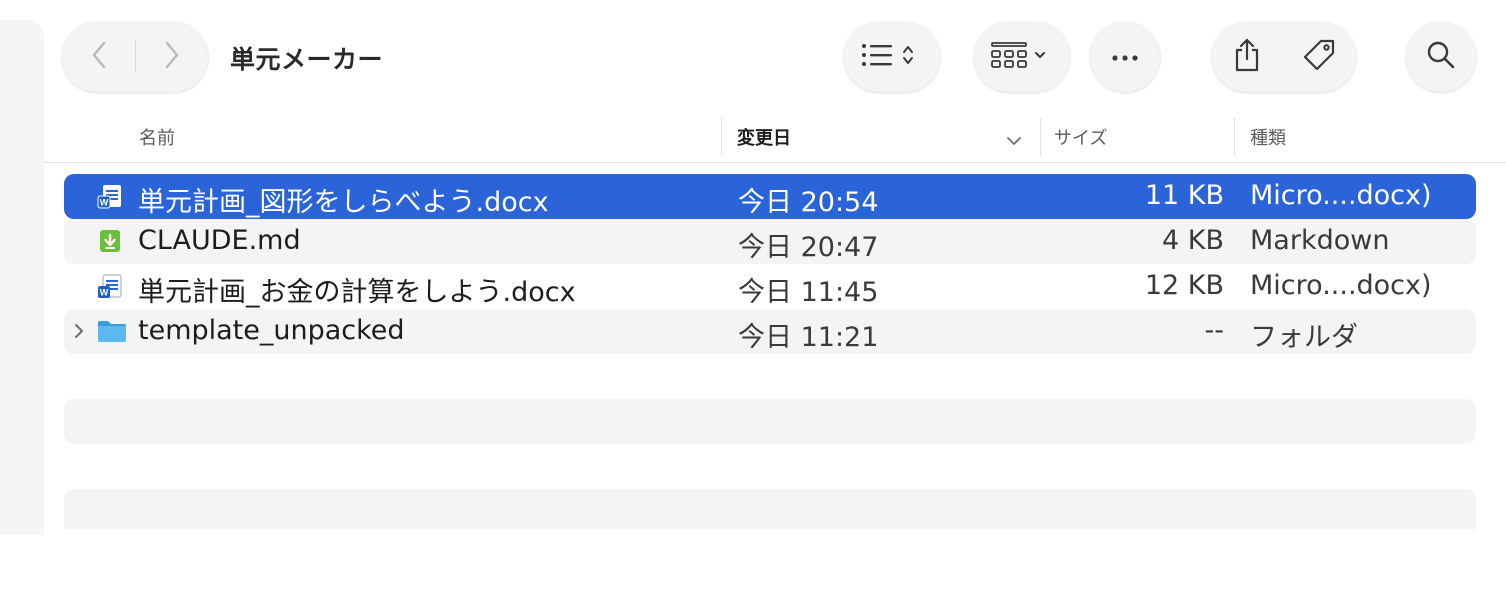 The image size is (1506, 590). Describe the element at coordinates (808, 292) in the screenshot. I see `file-date: 今日 11:45` at that location.